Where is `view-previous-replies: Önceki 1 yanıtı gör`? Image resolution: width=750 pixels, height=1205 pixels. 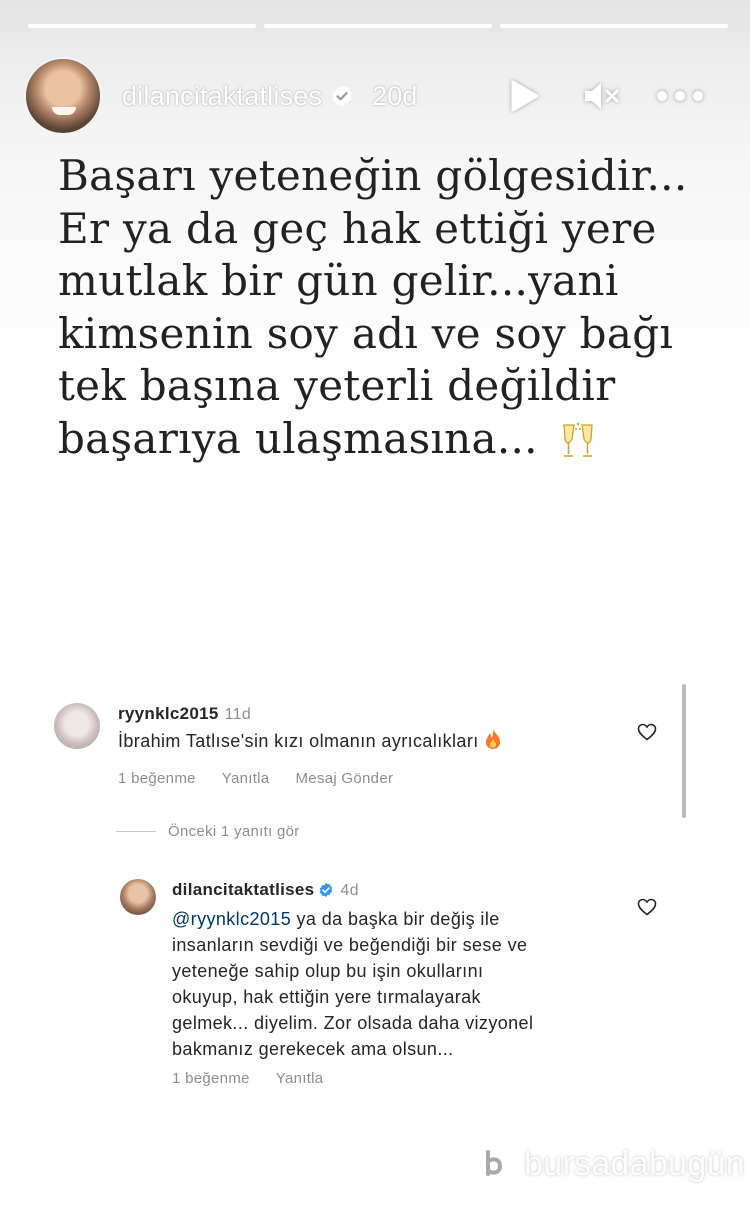 view-previous-replies: Önceki 1 yanıtı gör is located at coordinates (208, 831).